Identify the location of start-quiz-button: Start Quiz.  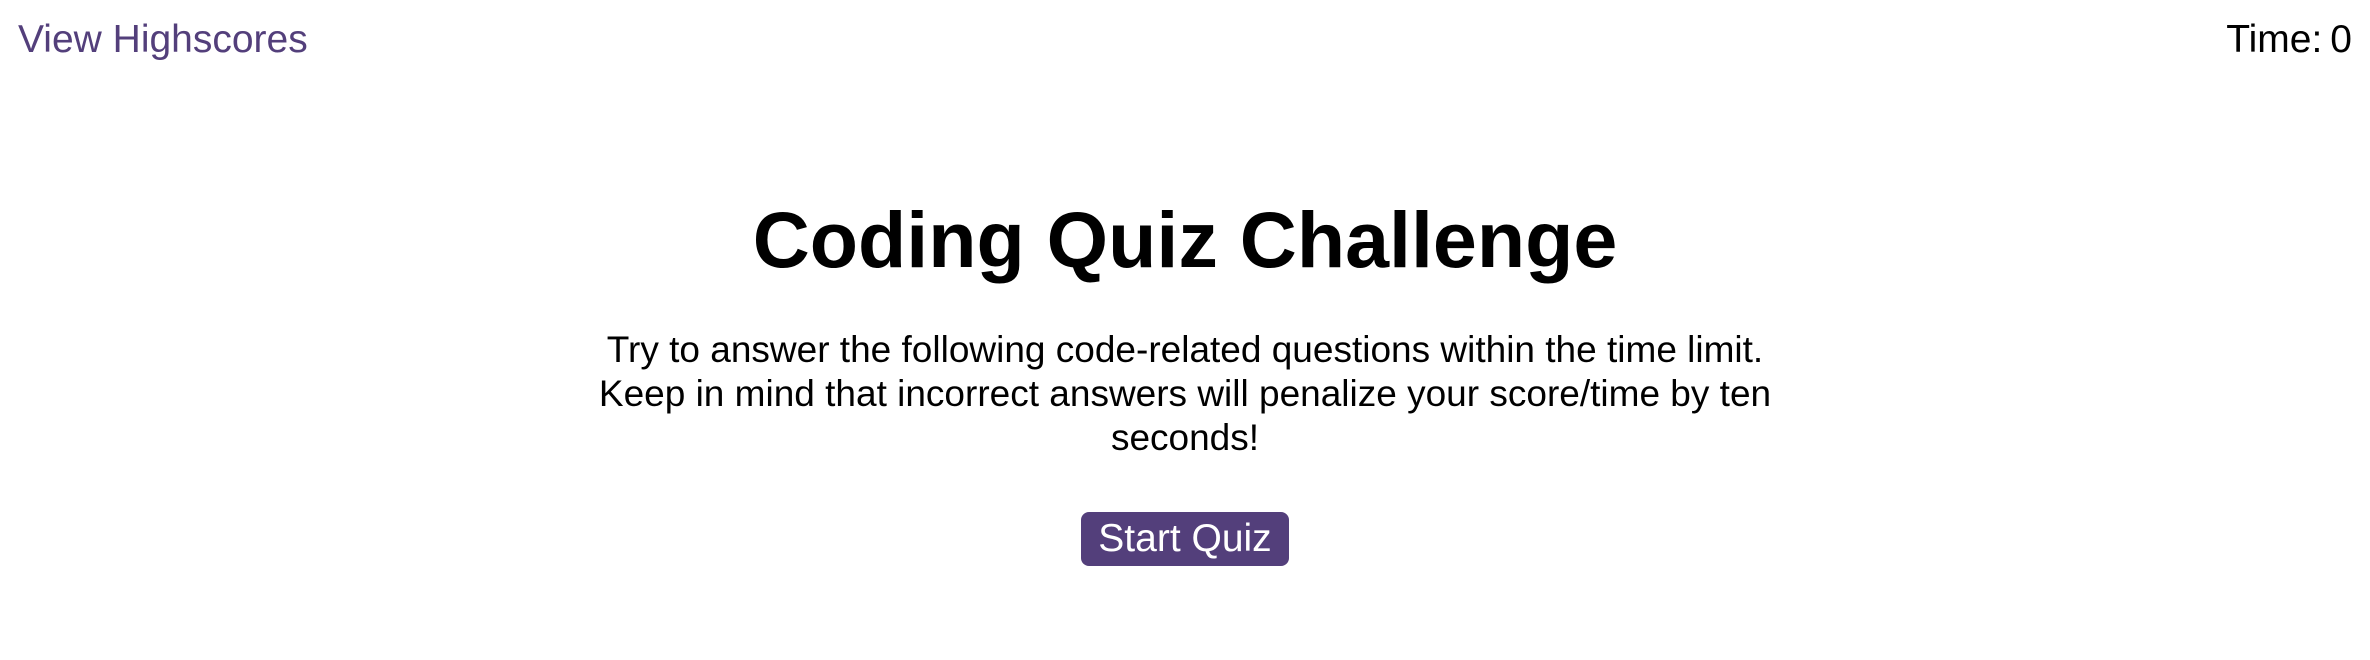
(1185, 539).